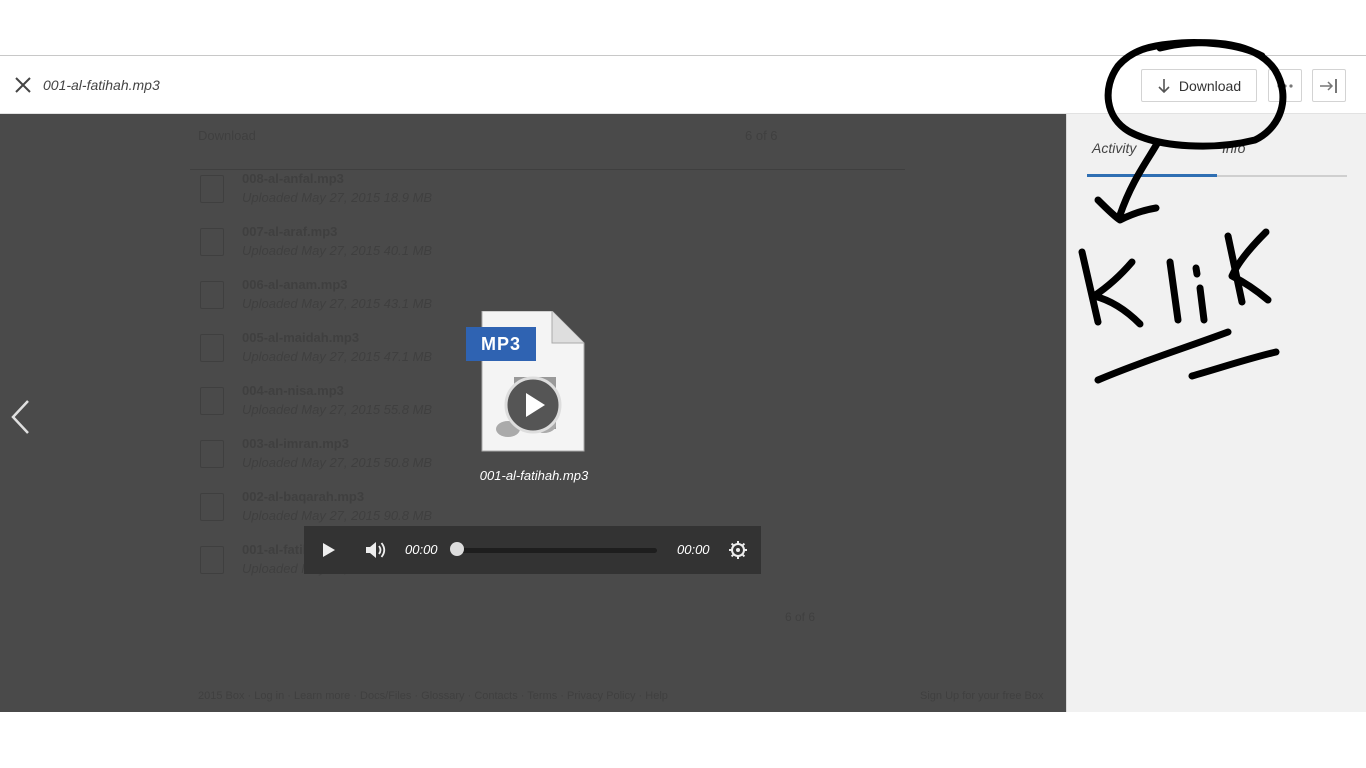 The image size is (1366, 768). I want to click on list-item-name: 008-al-anfal.mp3, so click(293, 178).